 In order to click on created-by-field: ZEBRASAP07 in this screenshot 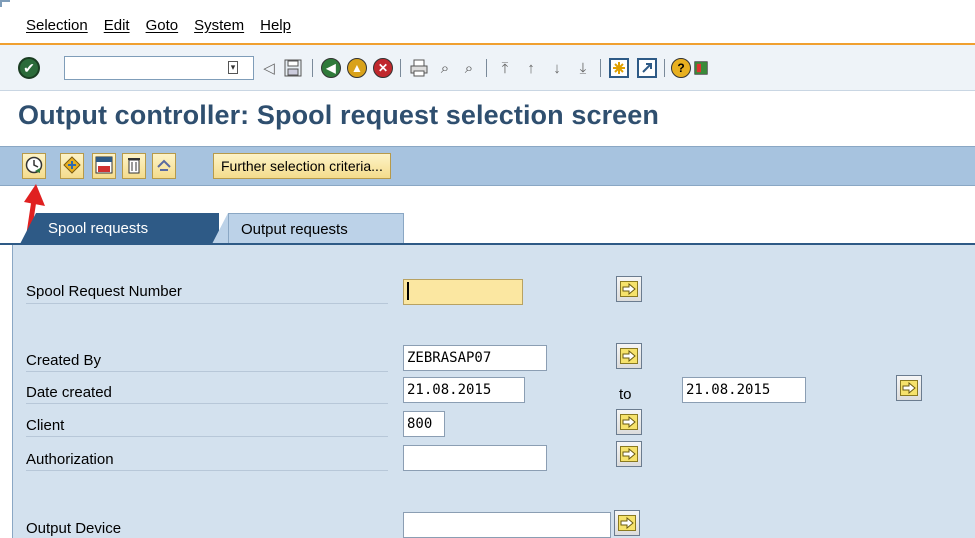, I will do `click(475, 358)`.